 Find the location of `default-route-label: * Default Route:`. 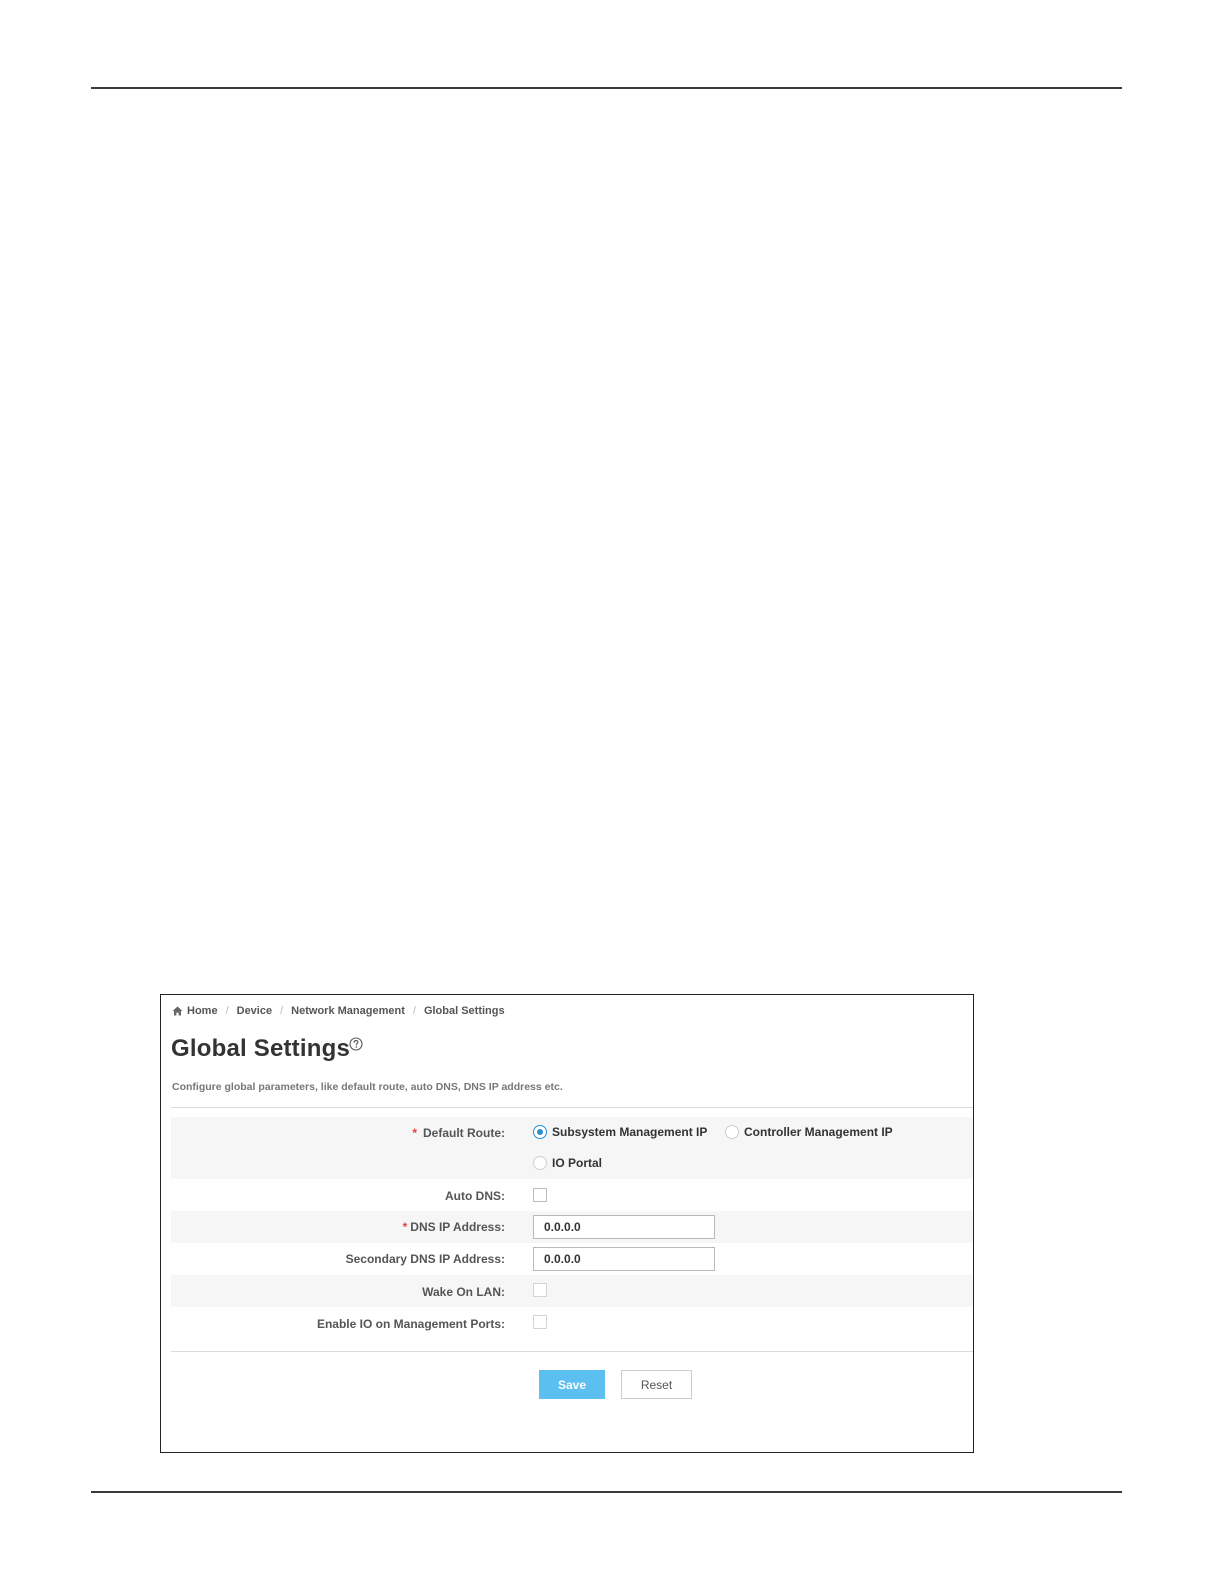

default-route-label: * Default Route: is located at coordinates (458, 1133).